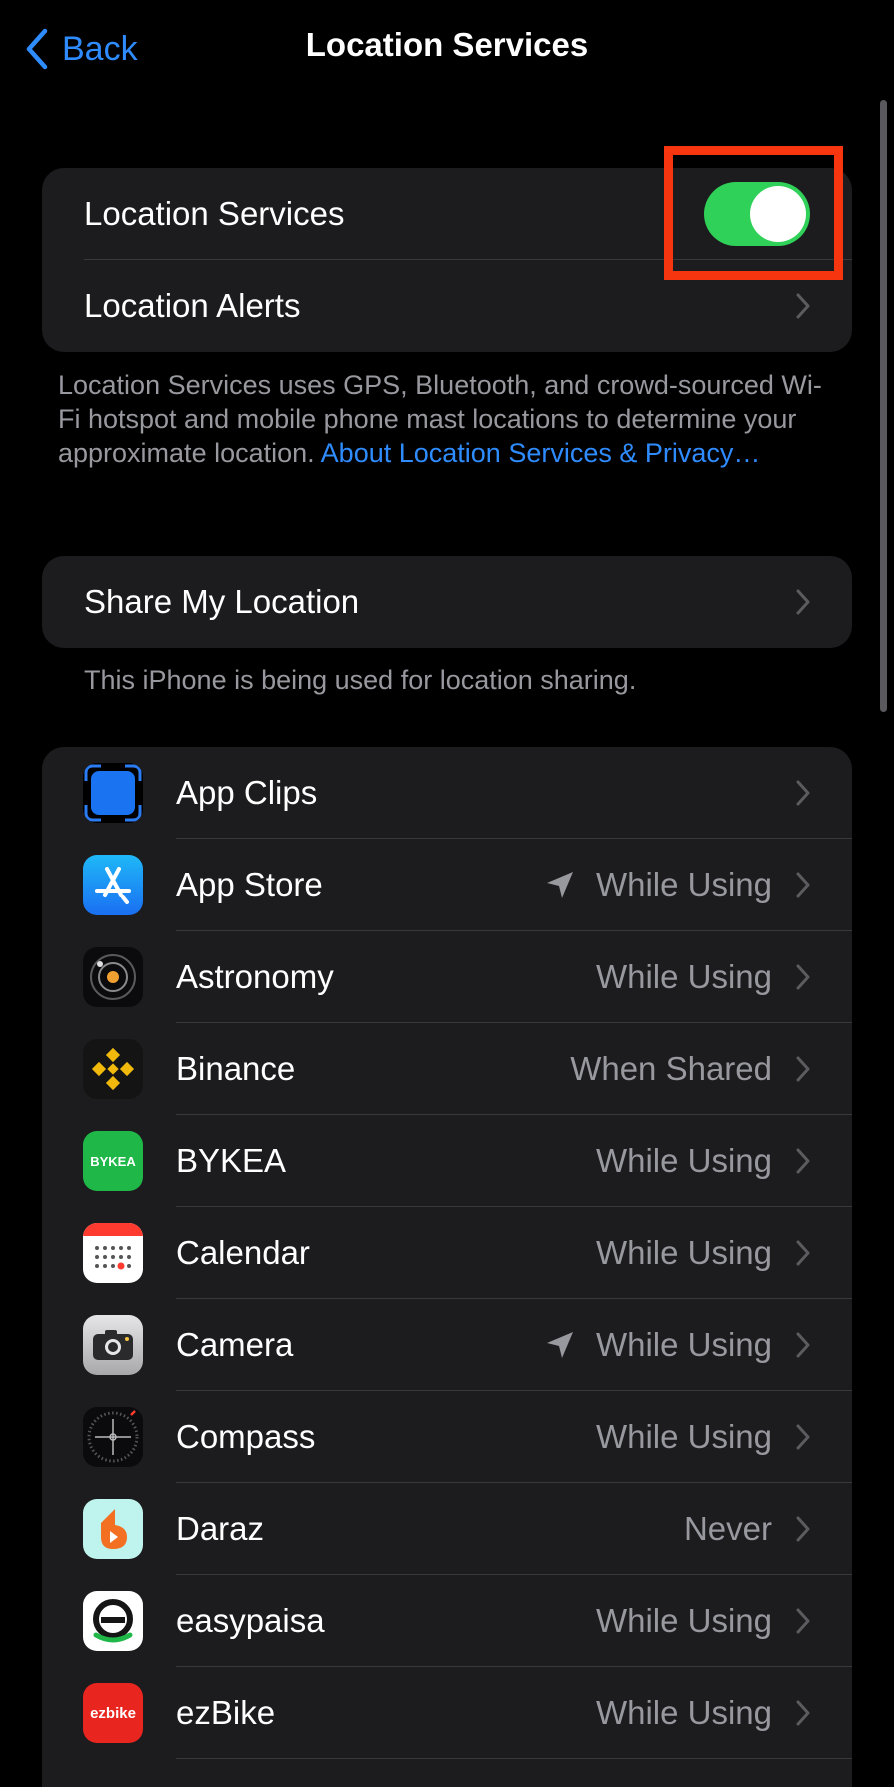  I want to click on camera-icon, so click(113, 1345).